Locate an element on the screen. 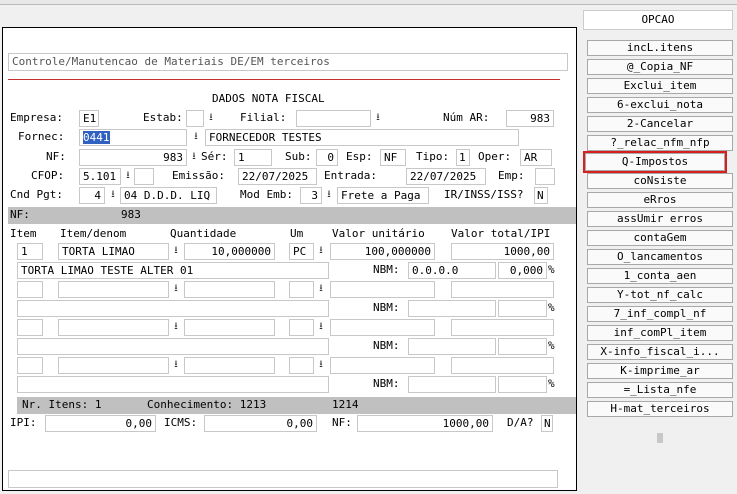  cnd-pgt-code-field: 4 is located at coordinates (92, 195).